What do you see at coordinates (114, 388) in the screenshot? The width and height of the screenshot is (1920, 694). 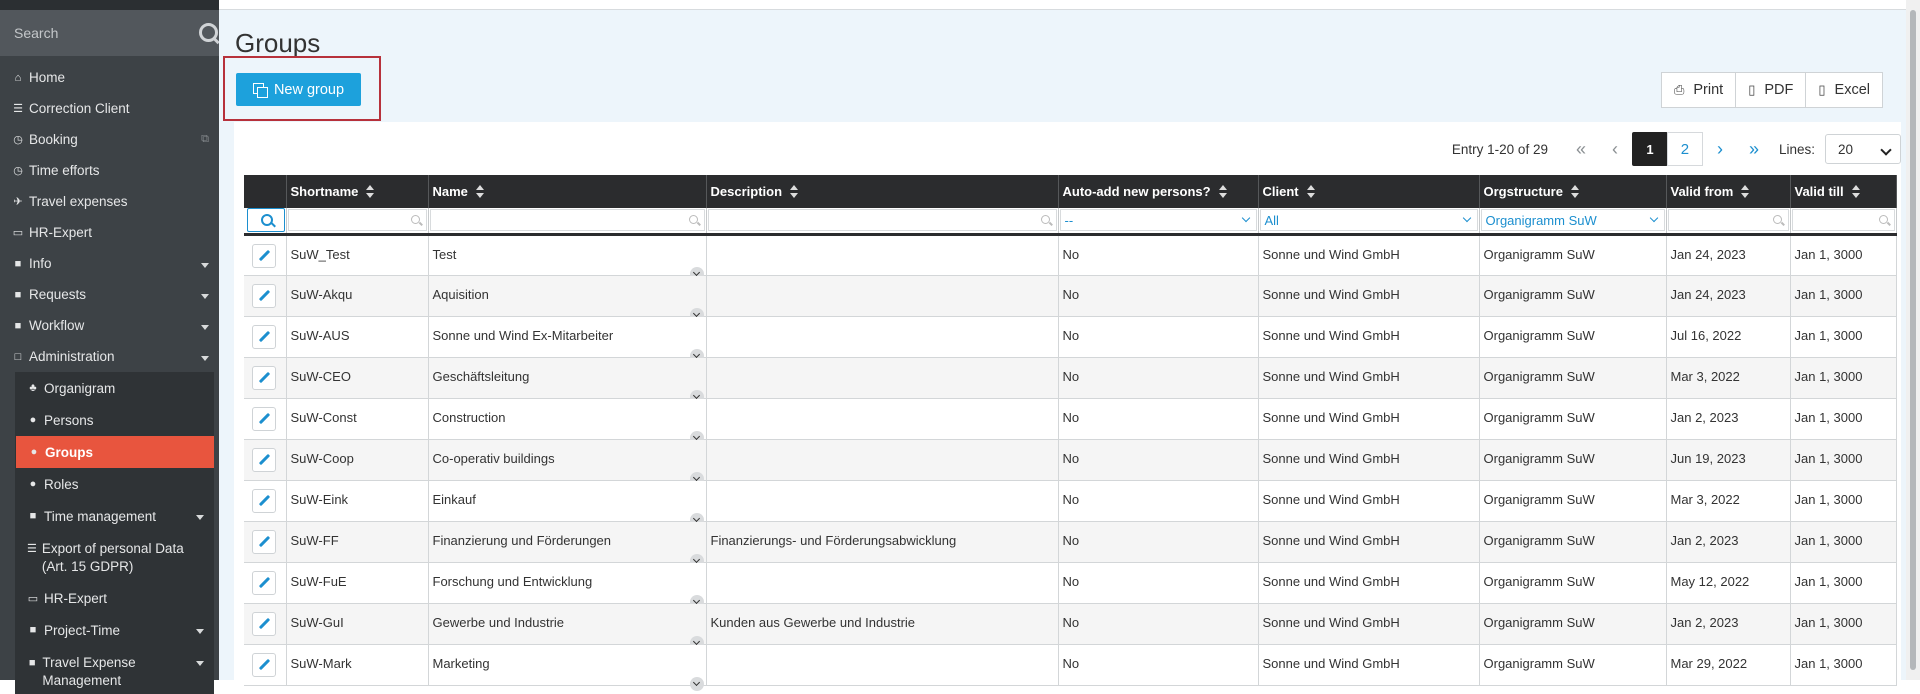 I see `sidebar-item-organigram: ♣ Organigram` at bounding box center [114, 388].